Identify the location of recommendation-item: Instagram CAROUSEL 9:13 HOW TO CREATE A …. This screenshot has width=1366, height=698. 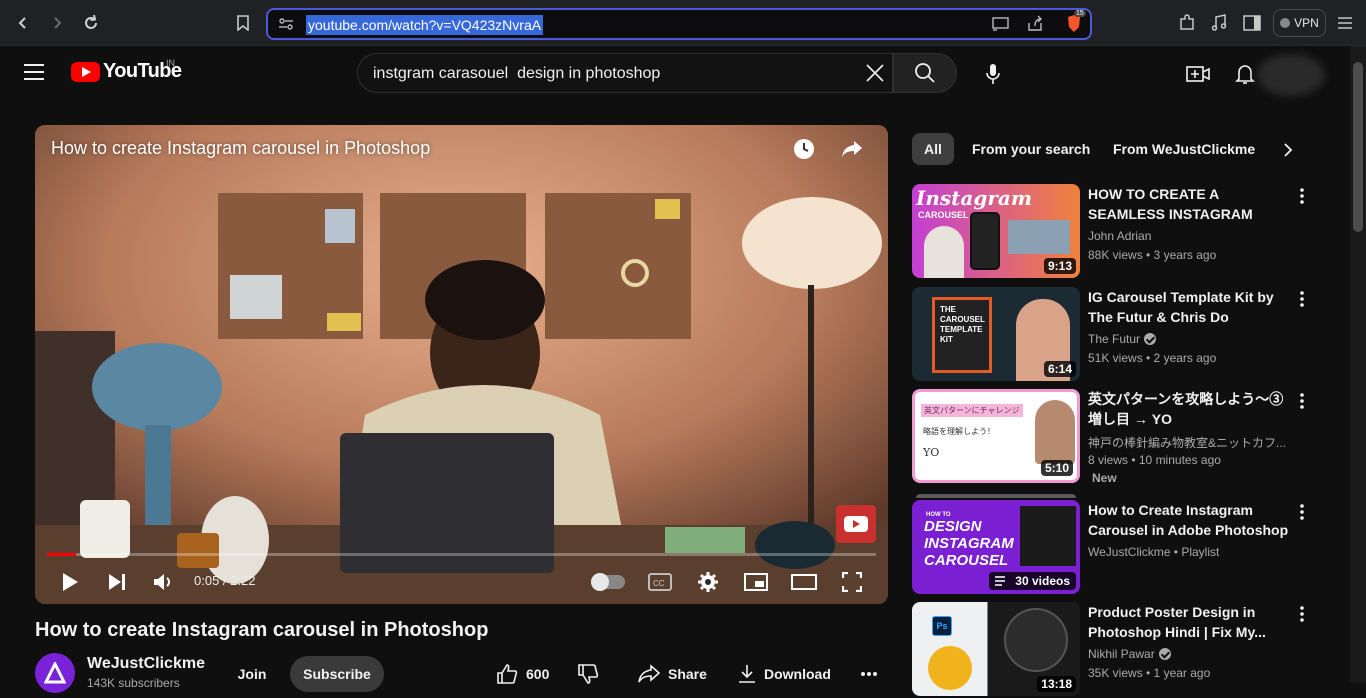
(1122, 232).